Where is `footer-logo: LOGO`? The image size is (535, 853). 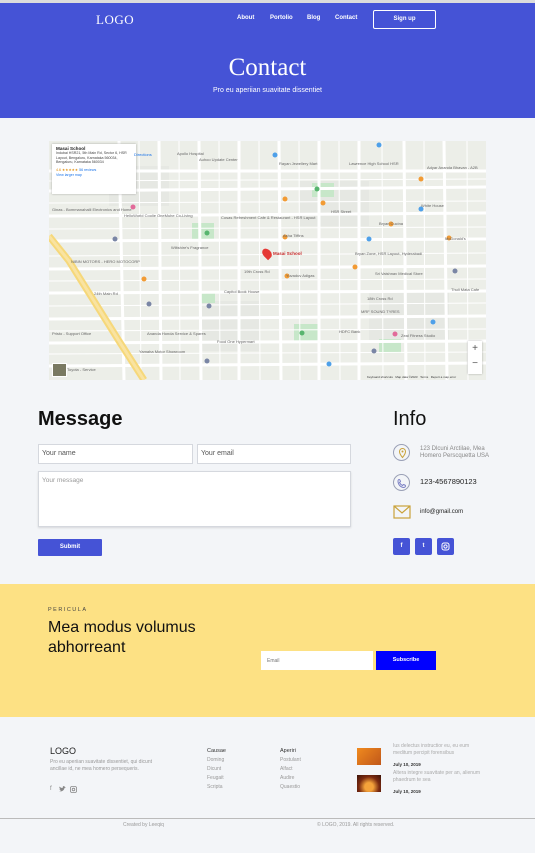
footer-logo: LOGO is located at coordinates (63, 751).